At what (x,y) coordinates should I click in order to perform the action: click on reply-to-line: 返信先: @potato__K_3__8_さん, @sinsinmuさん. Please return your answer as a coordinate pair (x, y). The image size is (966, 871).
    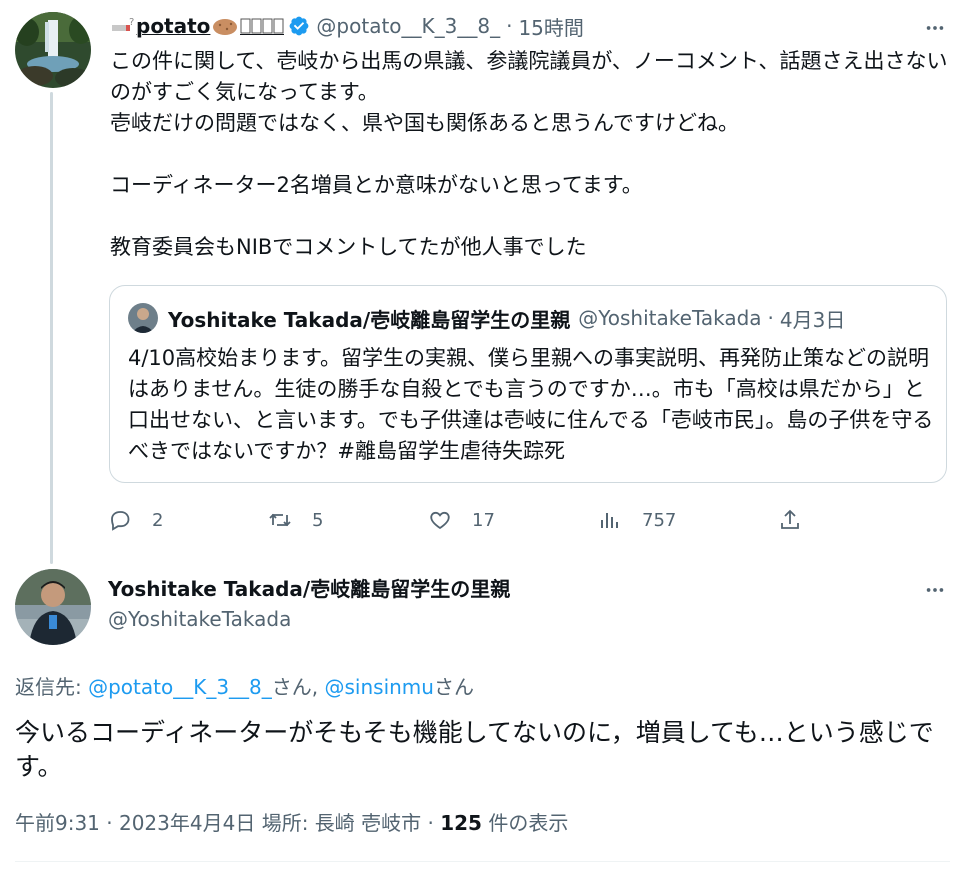
    Looking at the image, I should click on (244, 685).